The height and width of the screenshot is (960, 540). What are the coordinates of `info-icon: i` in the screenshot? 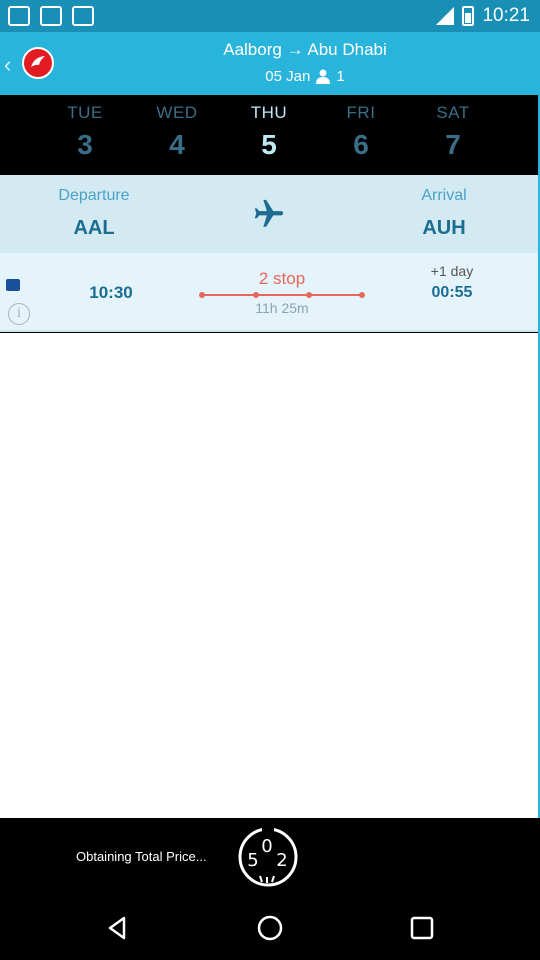 It's located at (19, 314).